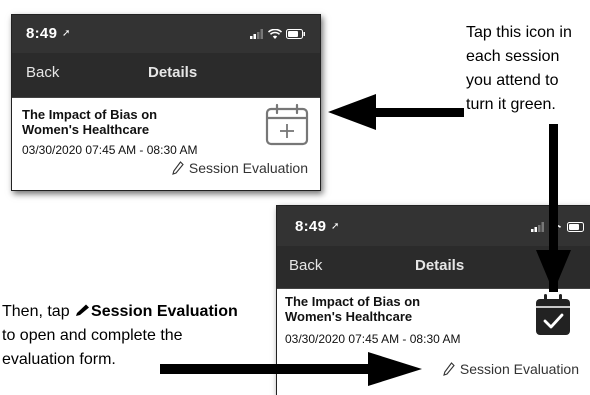  What do you see at coordinates (396, 112) in the screenshot?
I see `arrow-to-add-icon` at bounding box center [396, 112].